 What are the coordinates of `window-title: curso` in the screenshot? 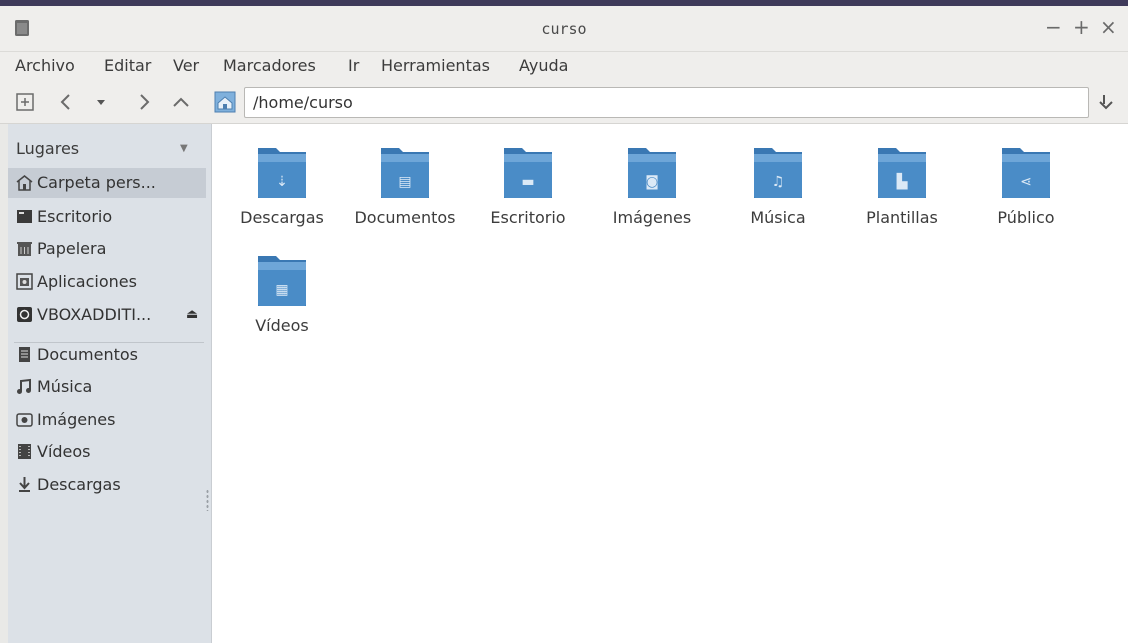 It's located at (564, 29).